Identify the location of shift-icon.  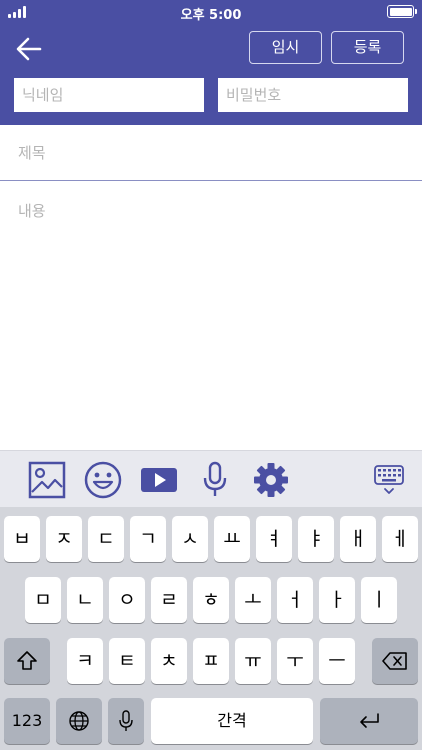
(27, 660).